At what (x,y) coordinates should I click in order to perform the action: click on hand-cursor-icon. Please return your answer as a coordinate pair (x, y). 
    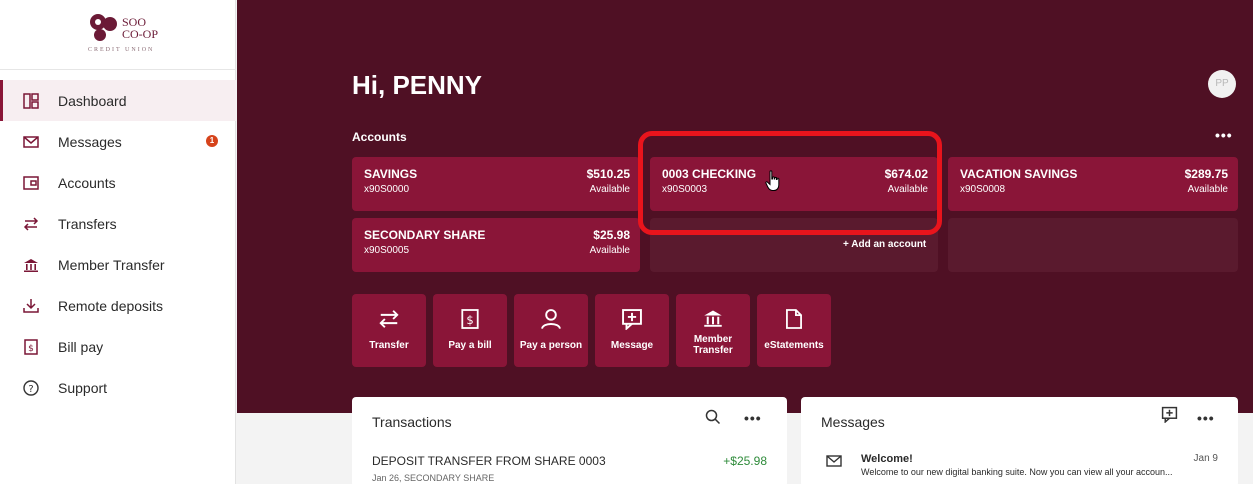
    Looking at the image, I should click on (772, 180).